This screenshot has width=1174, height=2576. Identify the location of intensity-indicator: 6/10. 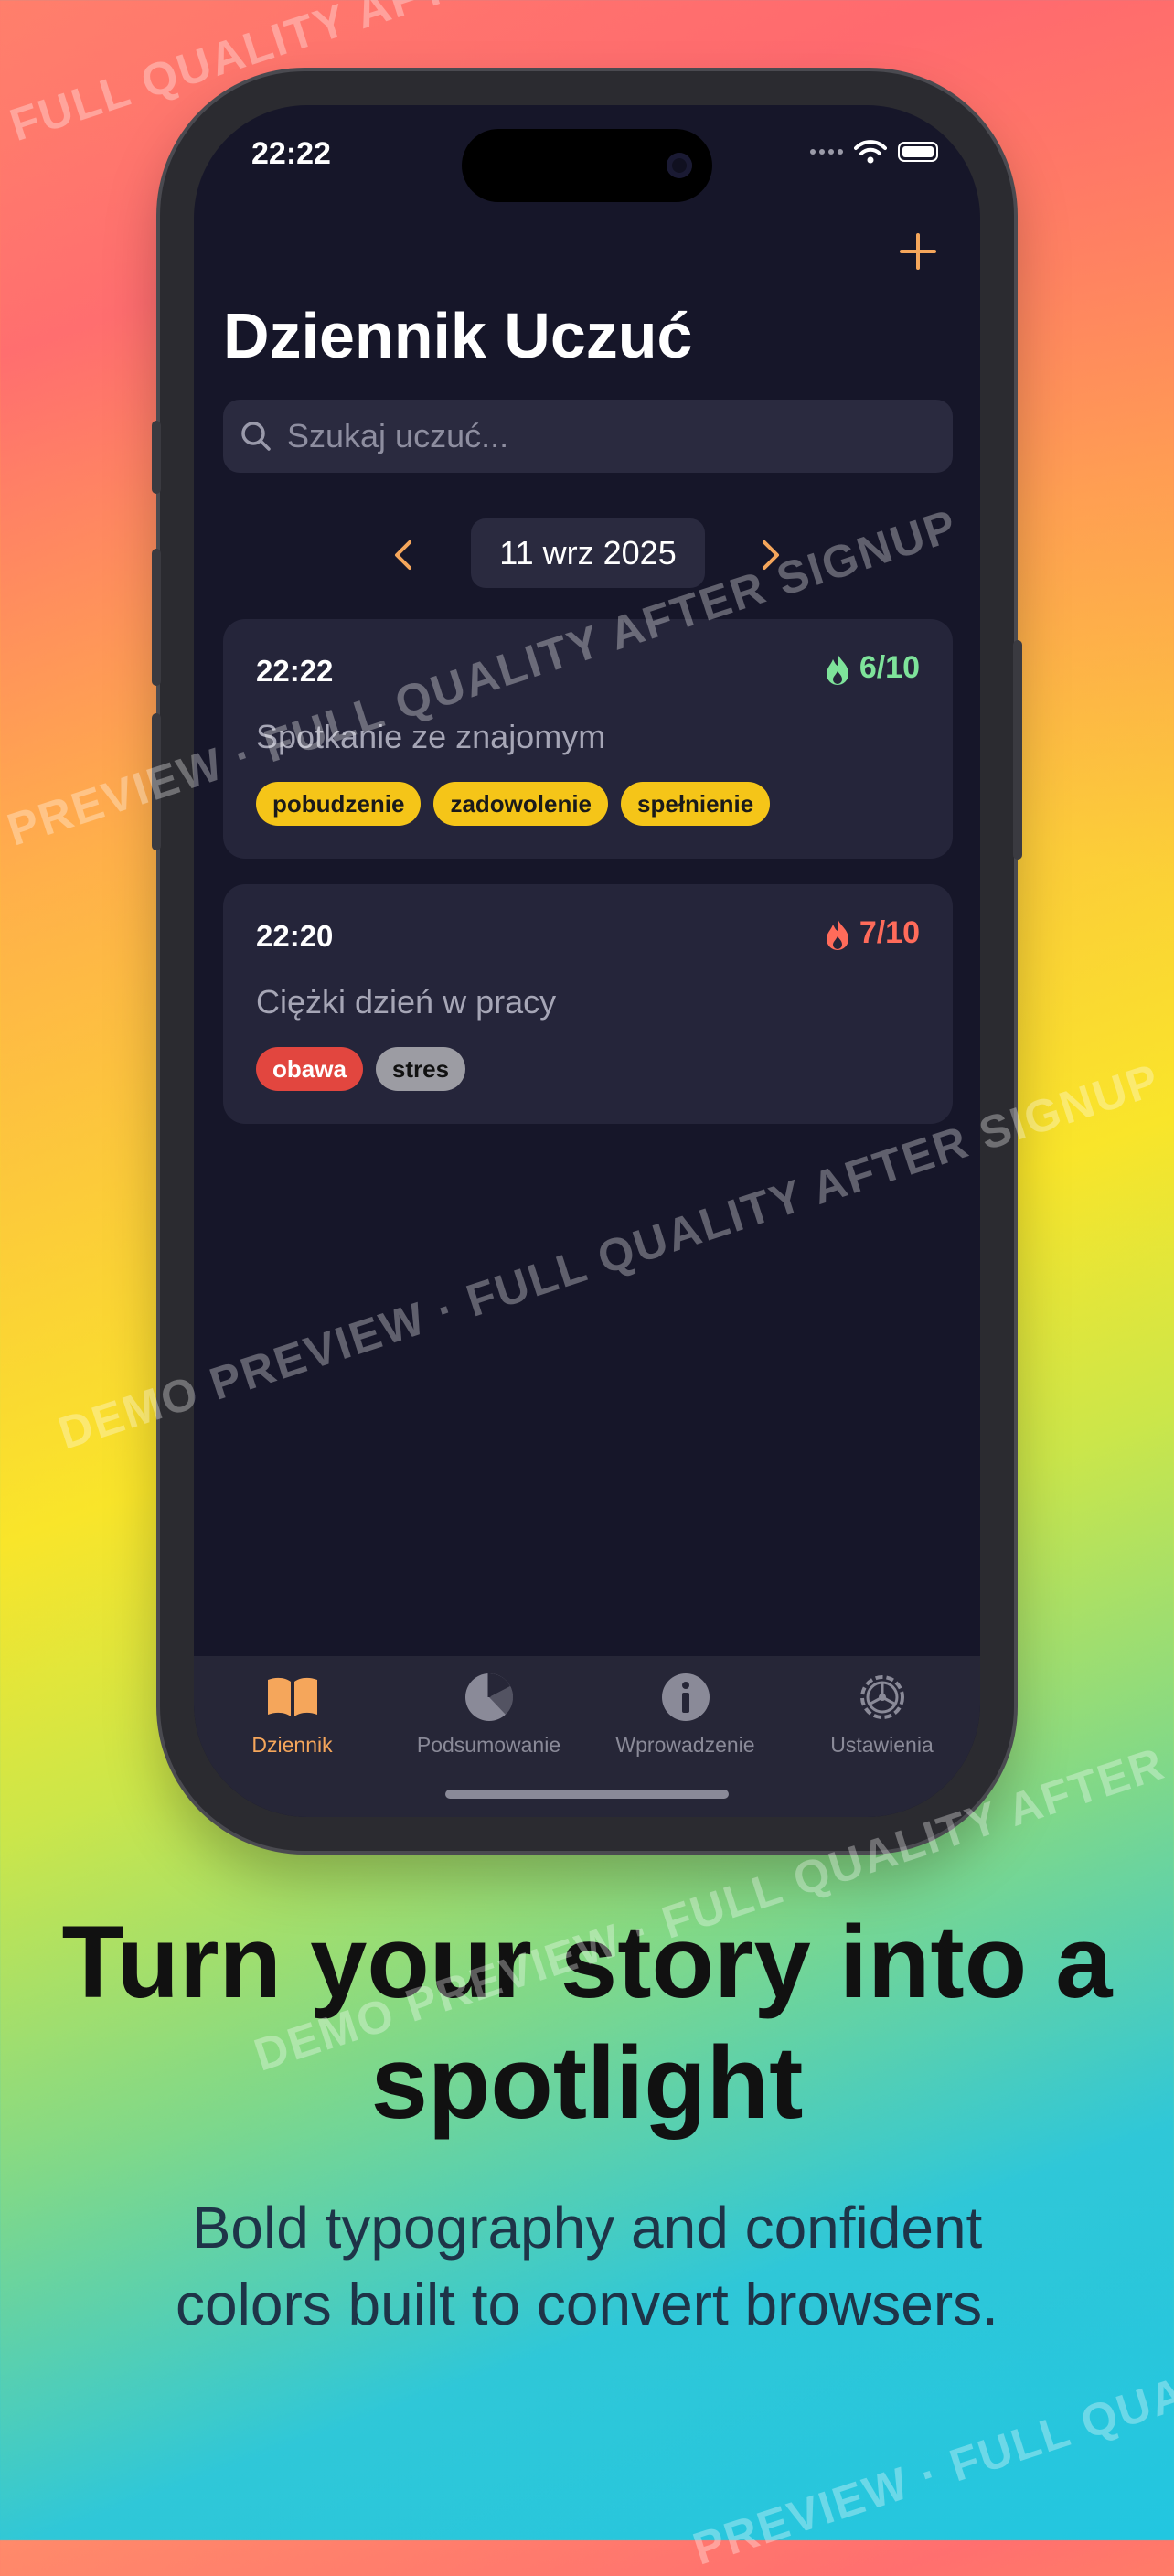
(871, 668).